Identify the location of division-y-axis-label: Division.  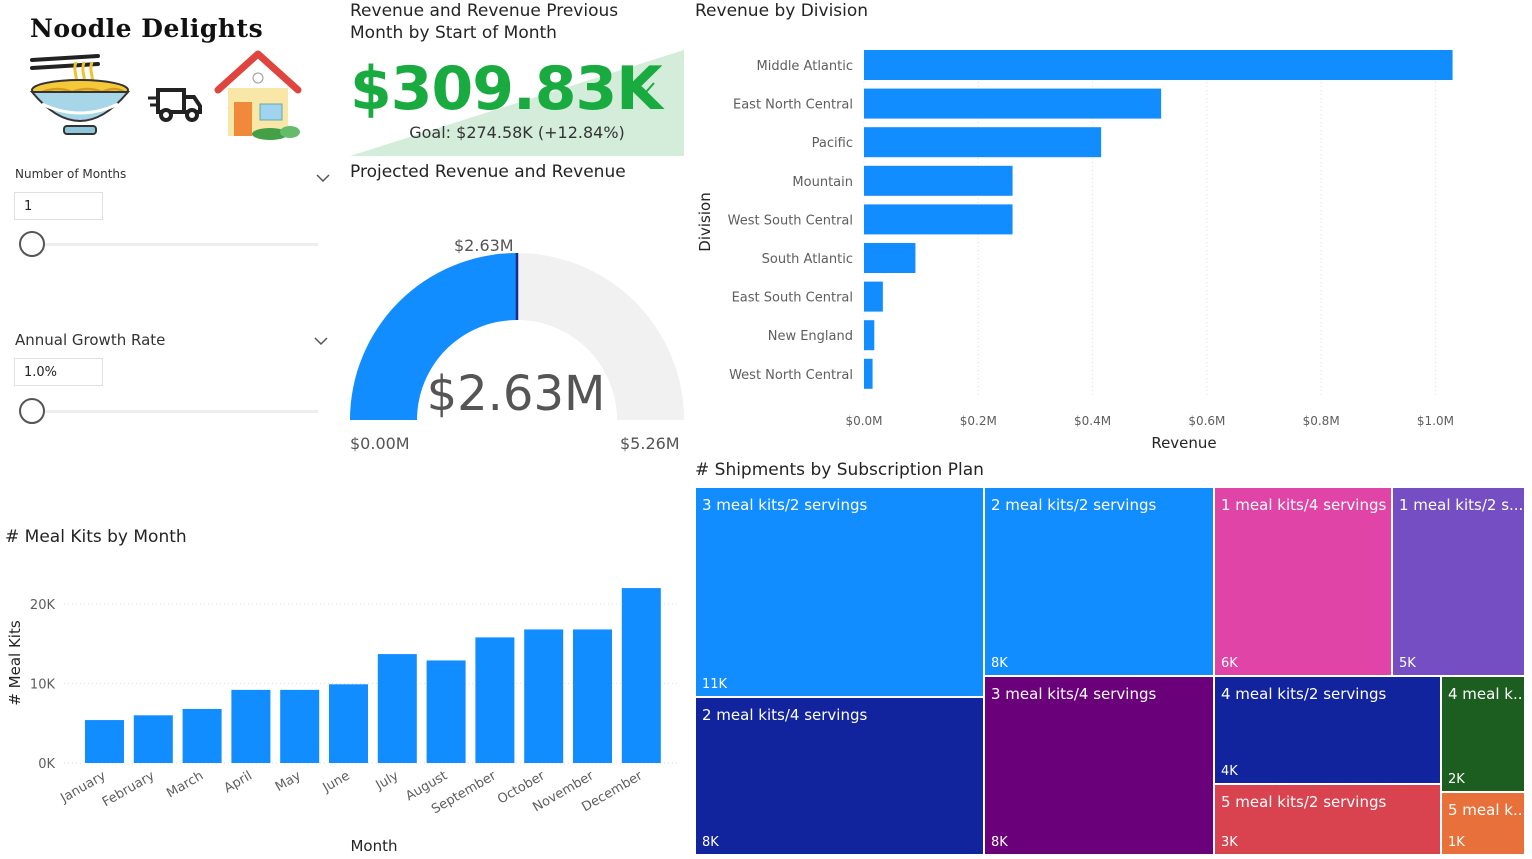
(705, 221).